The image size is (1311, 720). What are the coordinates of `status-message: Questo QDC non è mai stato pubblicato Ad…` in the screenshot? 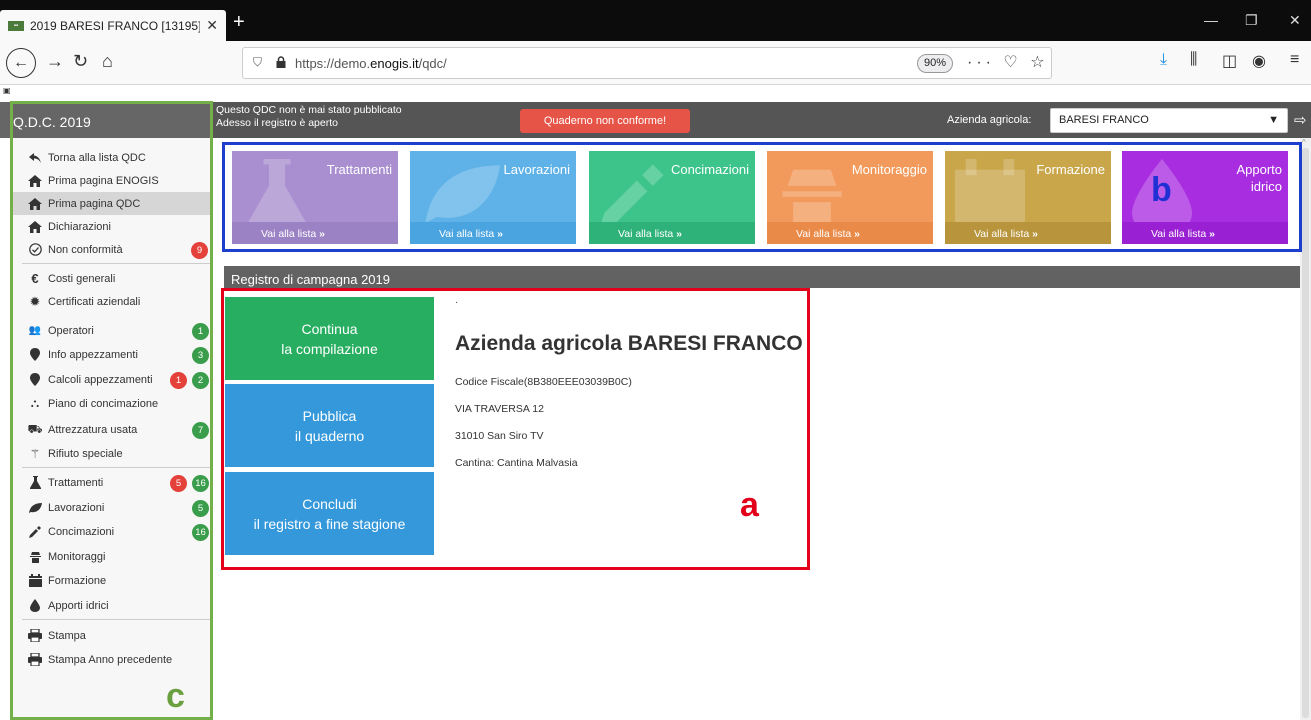 It's located at (309, 116).